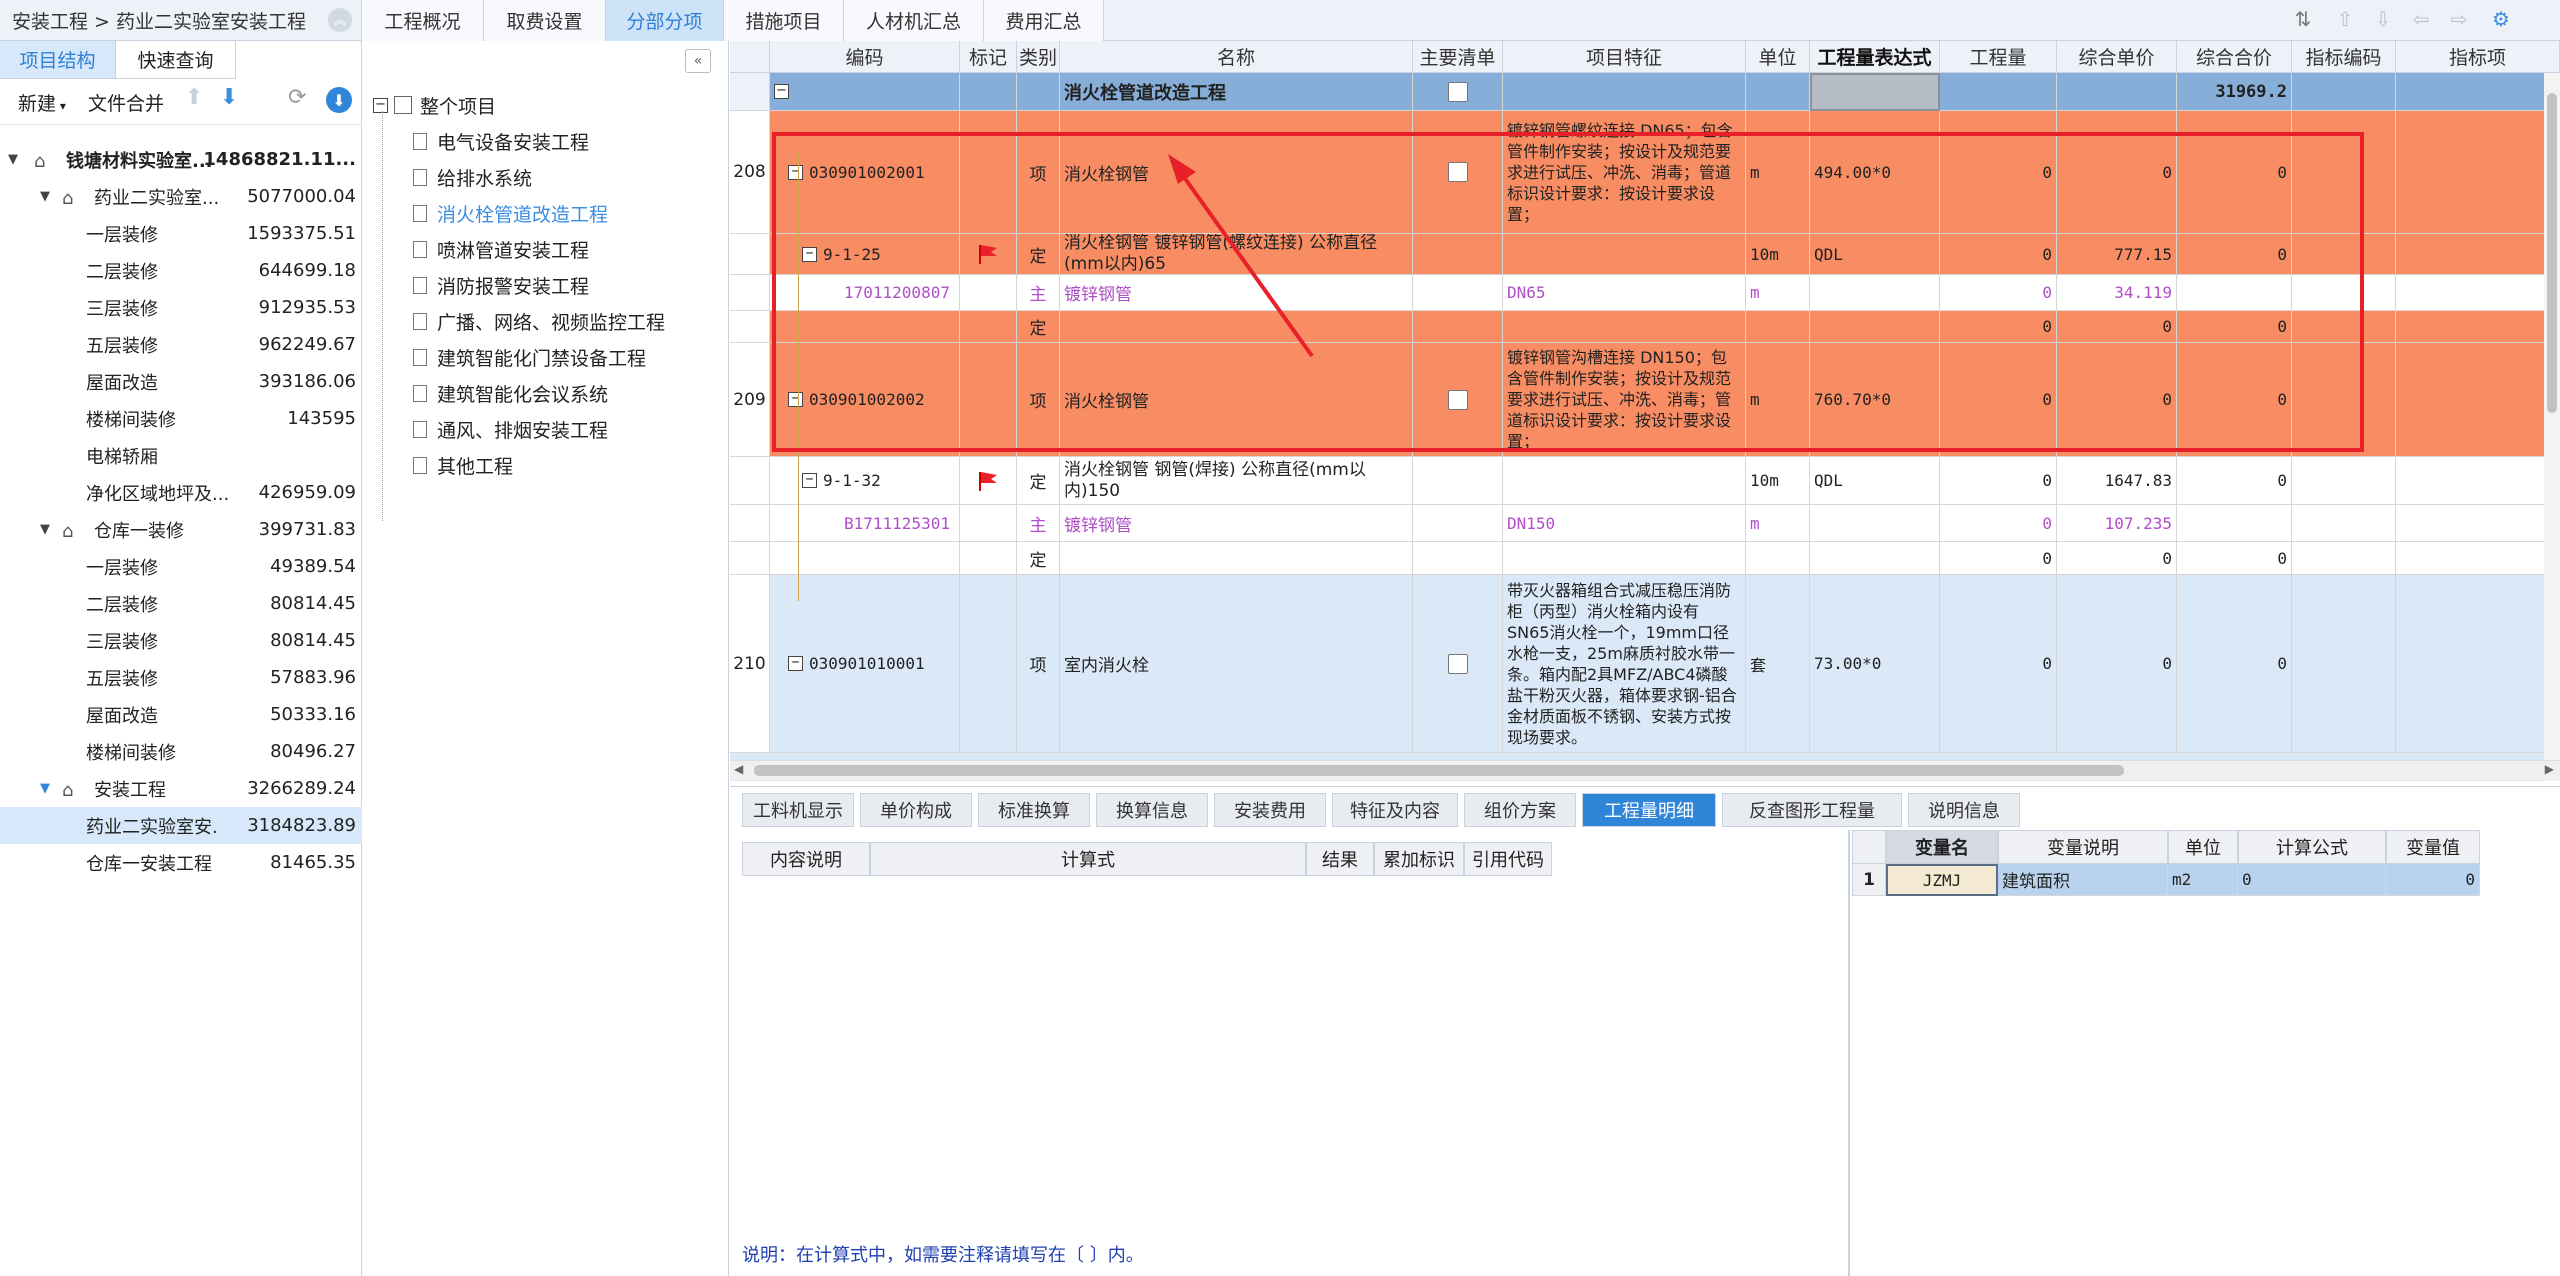 Image resolution: width=2560 pixels, height=1276 pixels. Describe the element at coordinates (1034, 810) in the screenshot. I see `tab-standard-conversion: 标准换算` at that location.